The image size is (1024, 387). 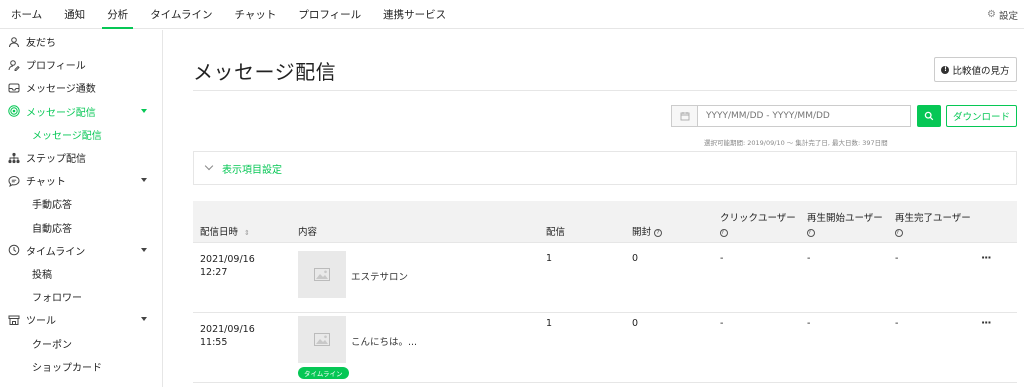 What do you see at coordinates (379, 276) in the screenshot?
I see `message-content: エステサロン` at bounding box center [379, 276].